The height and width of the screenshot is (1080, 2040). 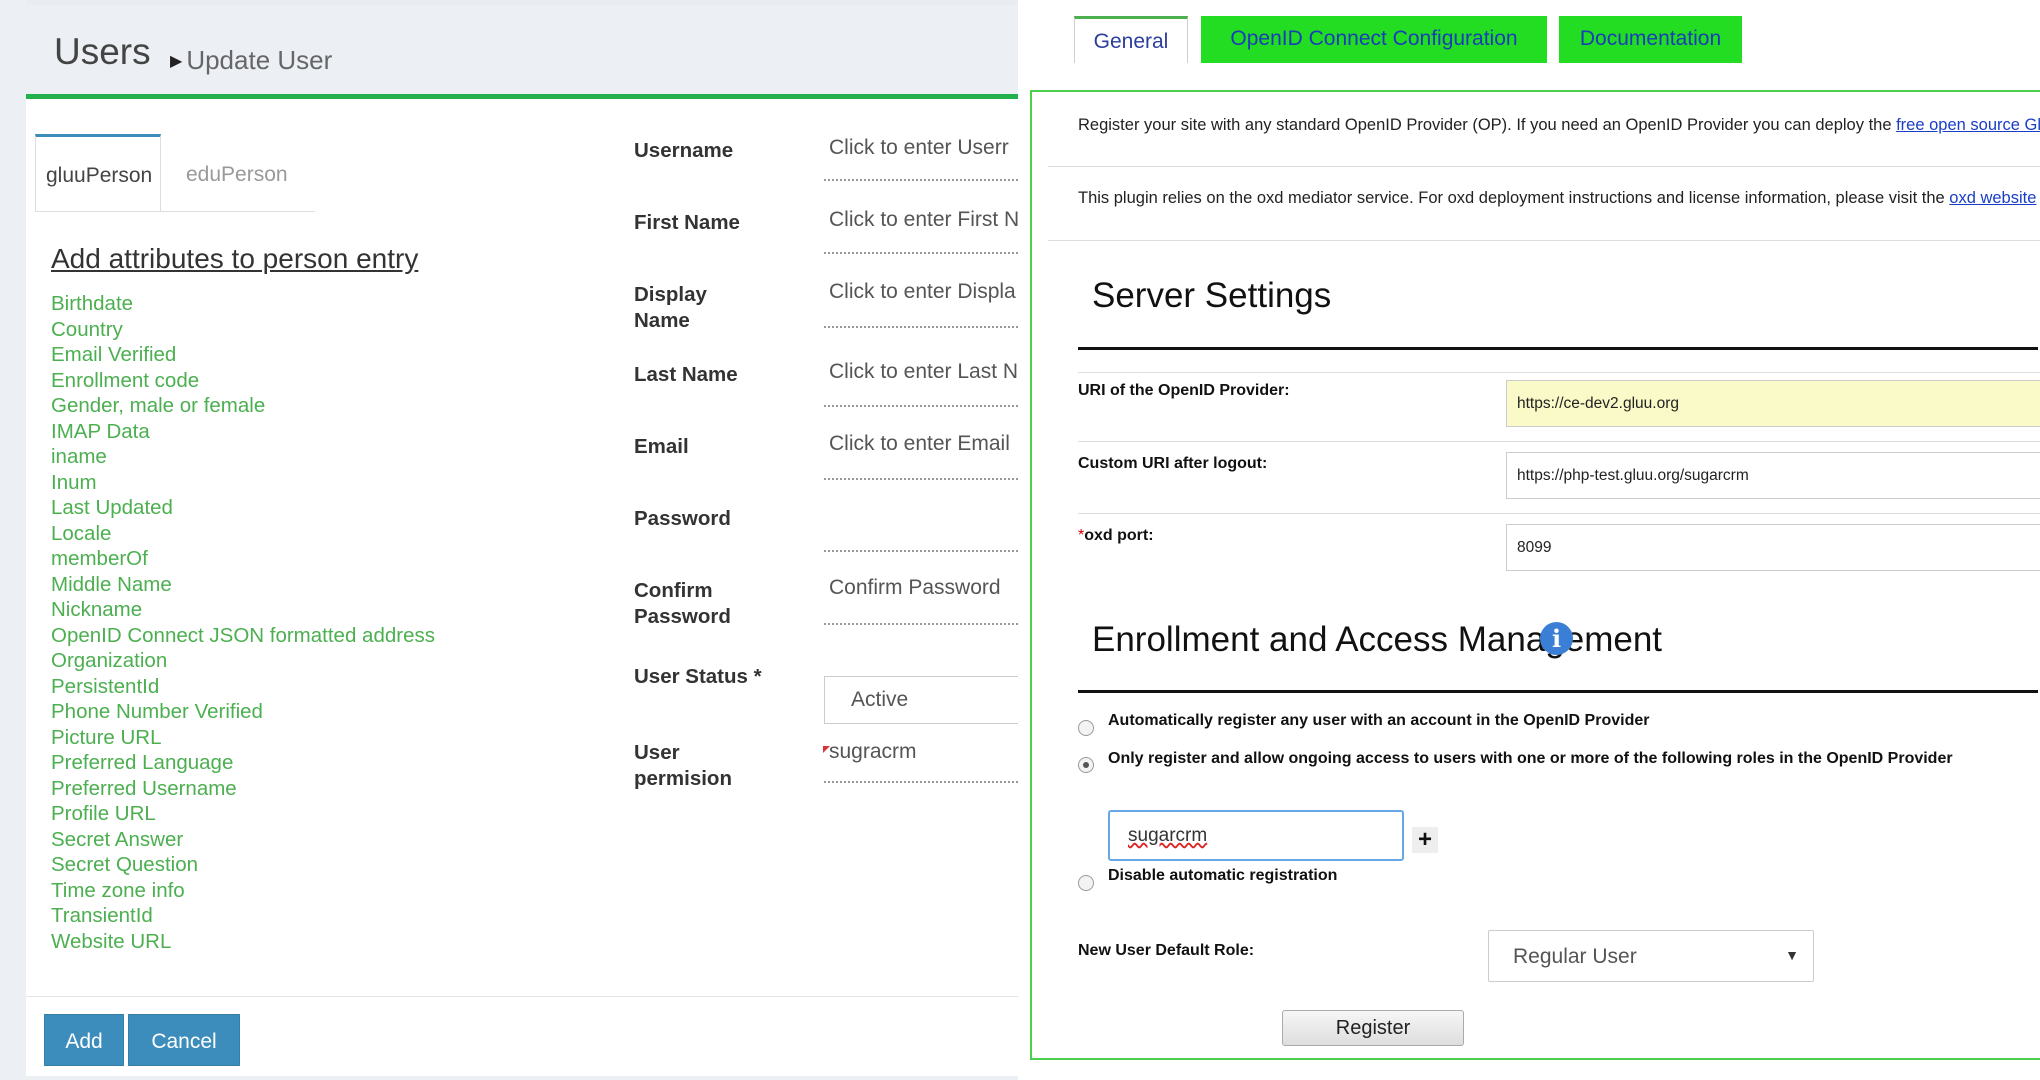 I want to click on page-title: Users, so click(x=102, y=51).